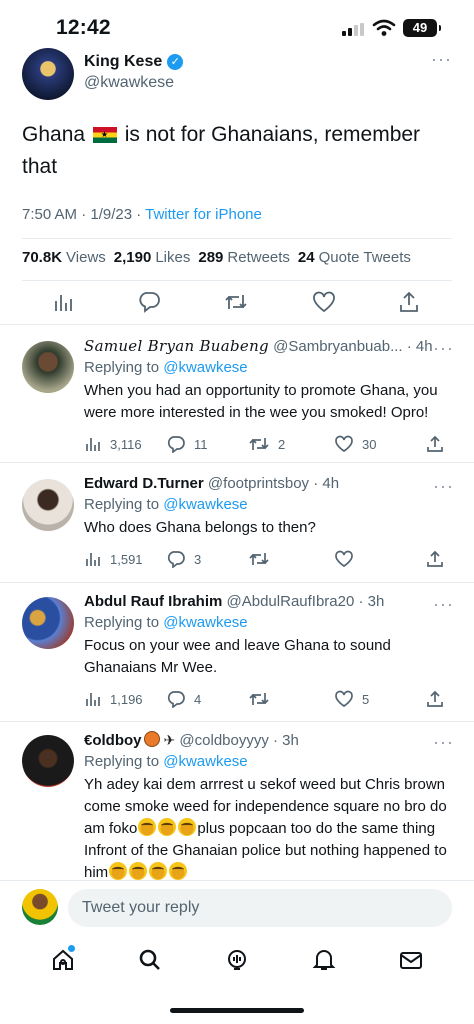 This screenshot has width=474, height=1024. Describe the element at coordinates (352, 346) in the screenshot. I see `reply-author-handle: @Sambryanbuab... · 4h` at that location.